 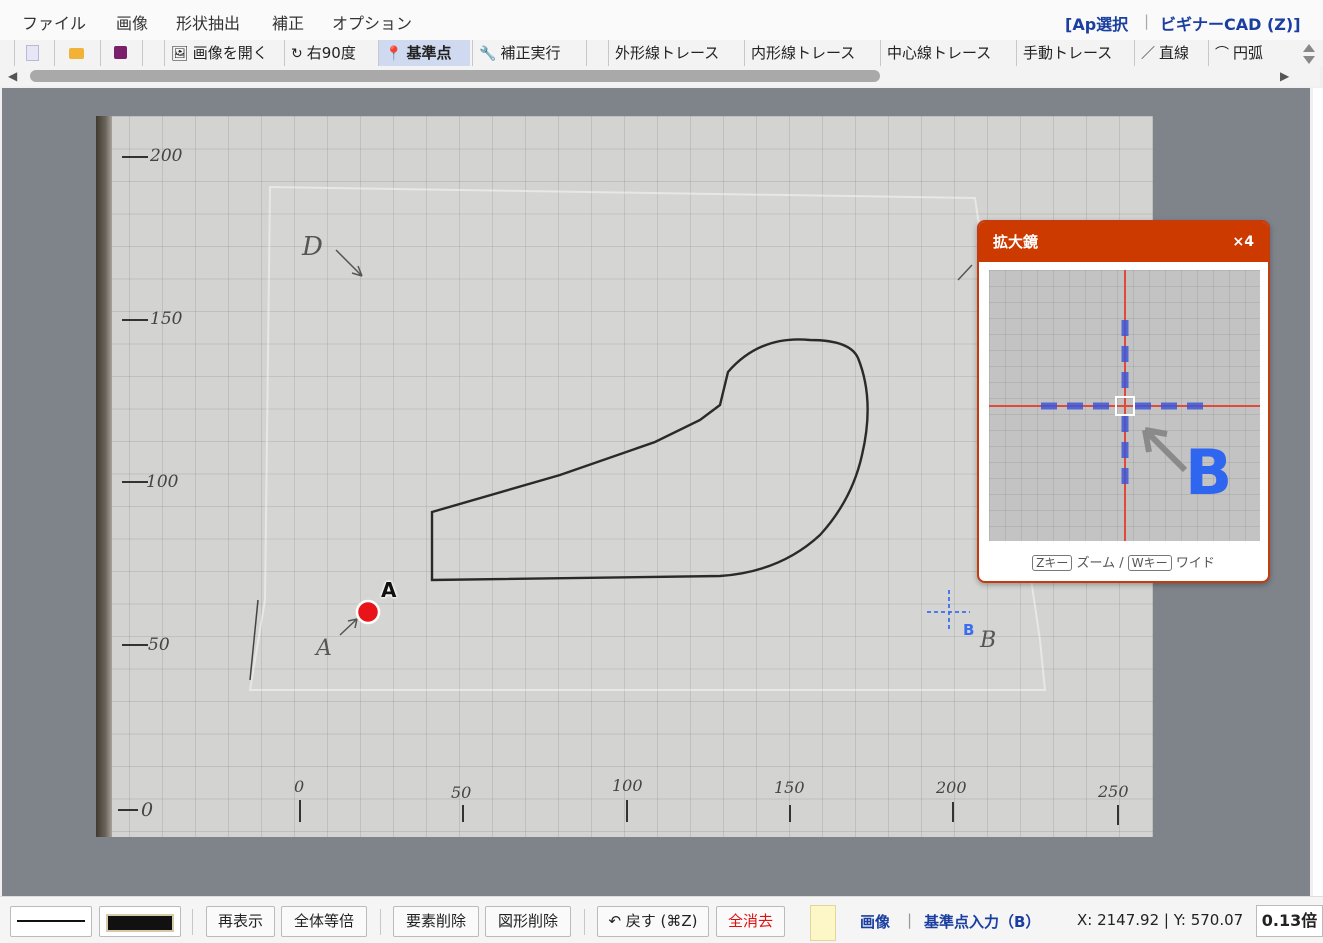 I want to click on magnifier-glyph-b: B, so click(x=1209, y=472).